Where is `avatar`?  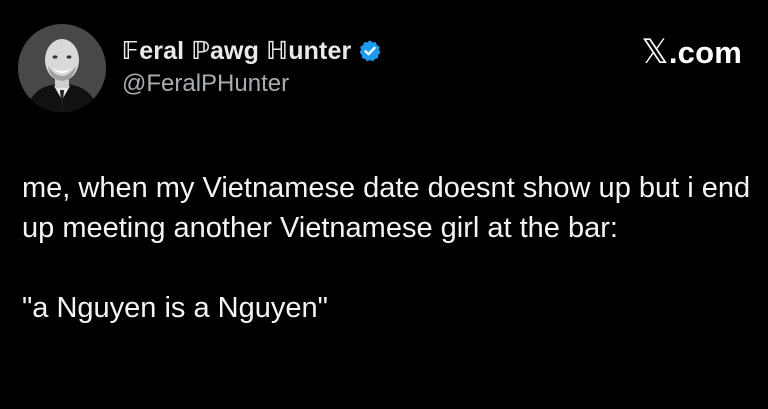 avatar is located at coordinates (62, 68).